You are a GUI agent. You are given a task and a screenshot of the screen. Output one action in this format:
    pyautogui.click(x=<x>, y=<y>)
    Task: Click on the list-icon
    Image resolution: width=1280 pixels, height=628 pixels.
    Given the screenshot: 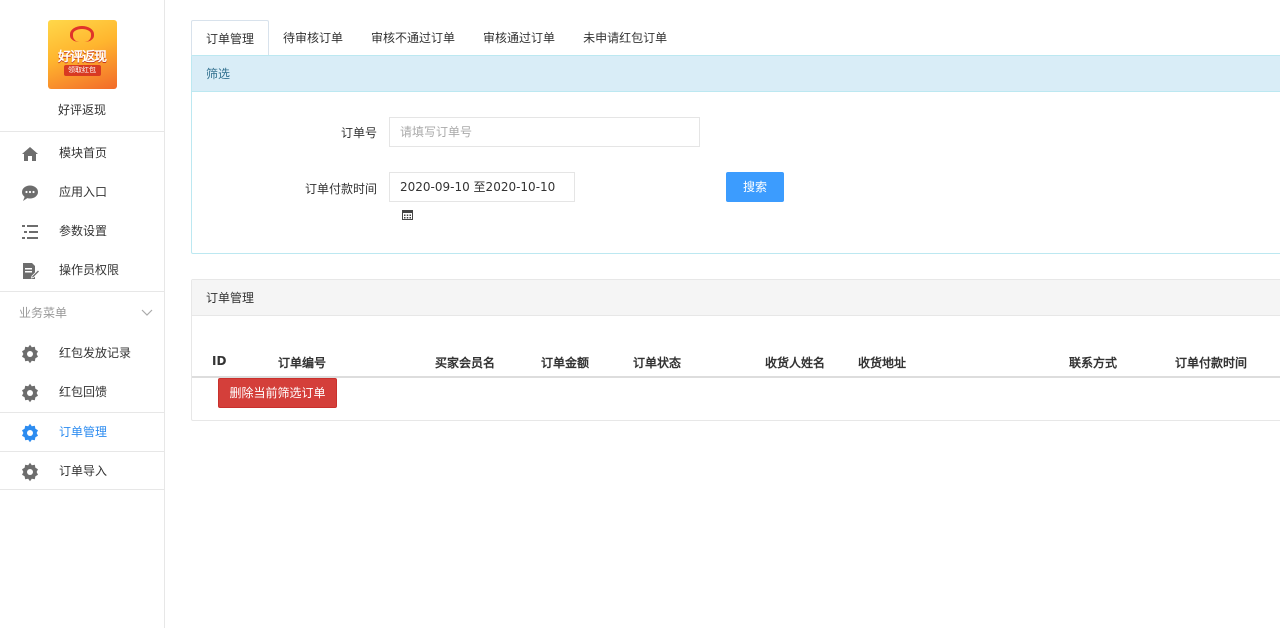 What is the action you would take?
    pyautogui.click(x=30, y=232)
    